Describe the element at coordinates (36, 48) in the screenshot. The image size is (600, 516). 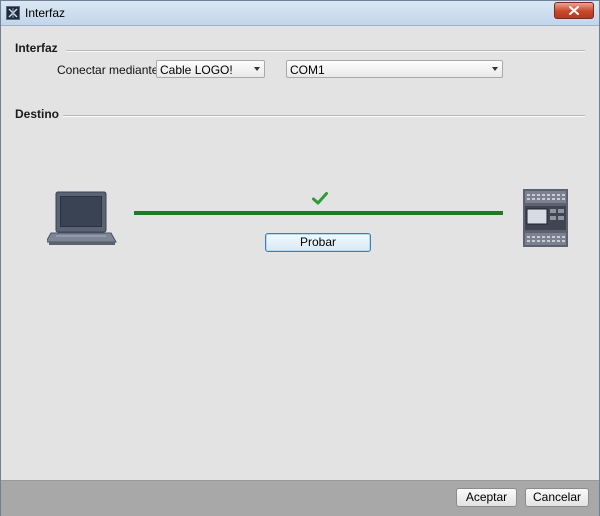
I see `section-title-interfaz: Interfaz` at that location.